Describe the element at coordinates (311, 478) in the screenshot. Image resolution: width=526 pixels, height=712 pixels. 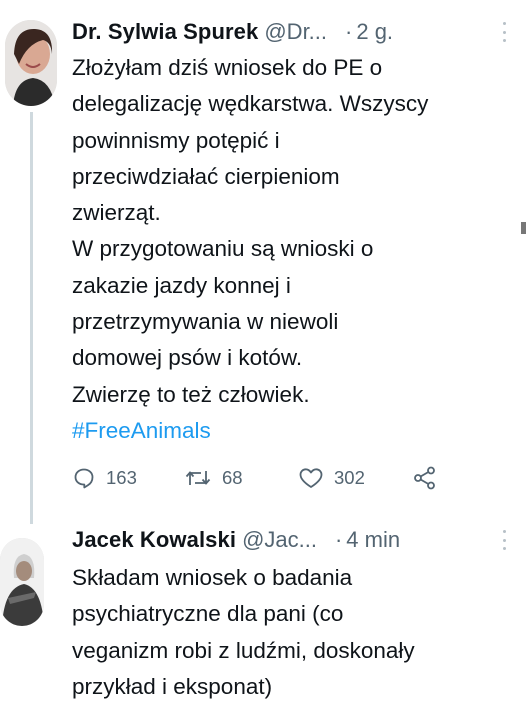
I see `like-icon` at that location.